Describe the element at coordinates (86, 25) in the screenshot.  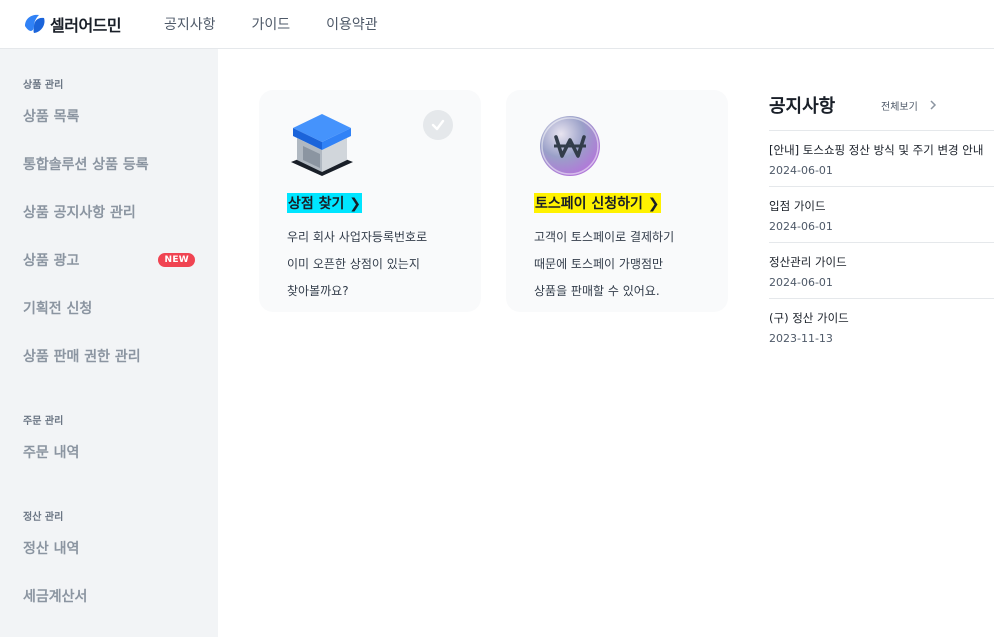
I see `logo-text: 셀러어드민` at that location.